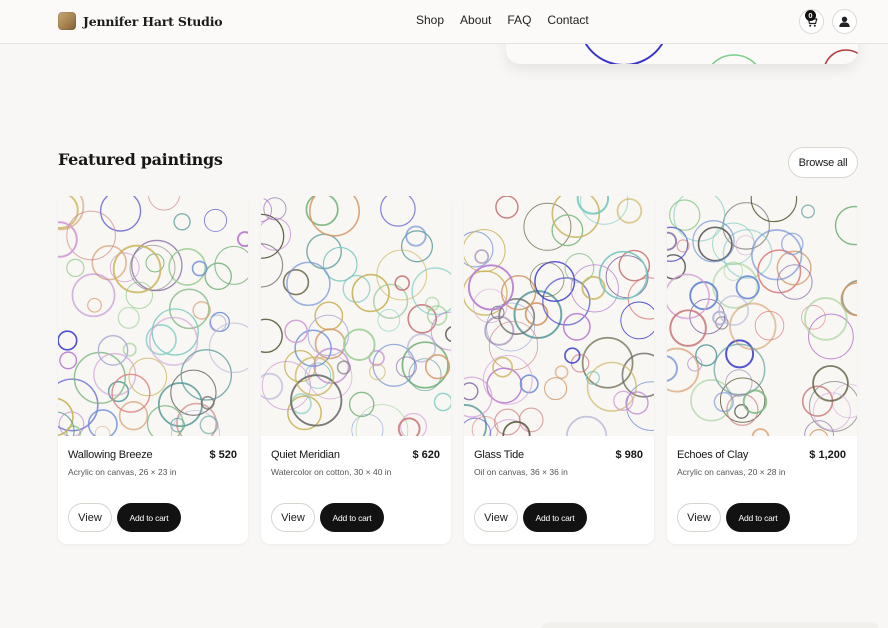  I want to click on cart-count-badge: 0, so click(810, 15).